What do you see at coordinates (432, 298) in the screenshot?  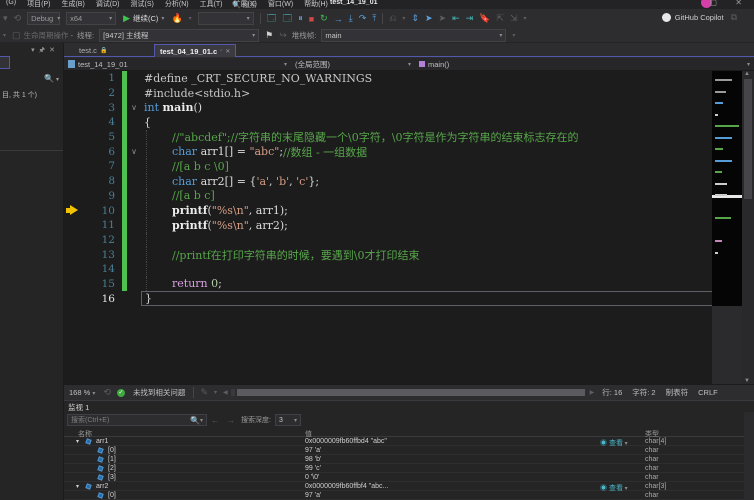 I see `code-text: }` at bounding box center [432, 298].